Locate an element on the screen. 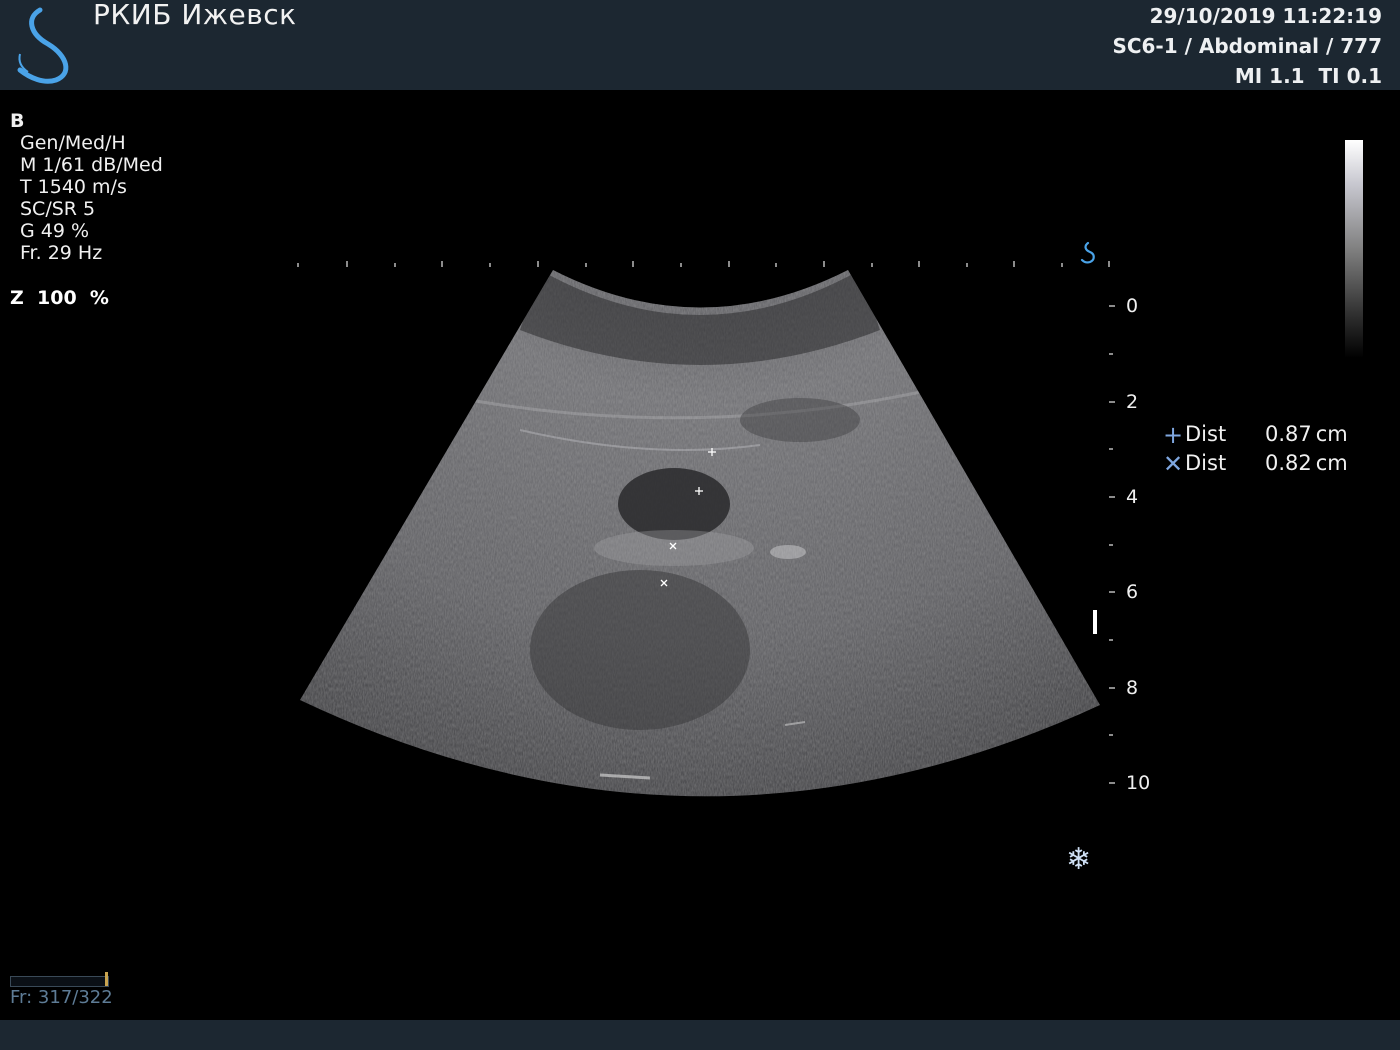 The width and height of the screenshot is (1400, 1050). footer-bar is located at coordinates (700, 1035).